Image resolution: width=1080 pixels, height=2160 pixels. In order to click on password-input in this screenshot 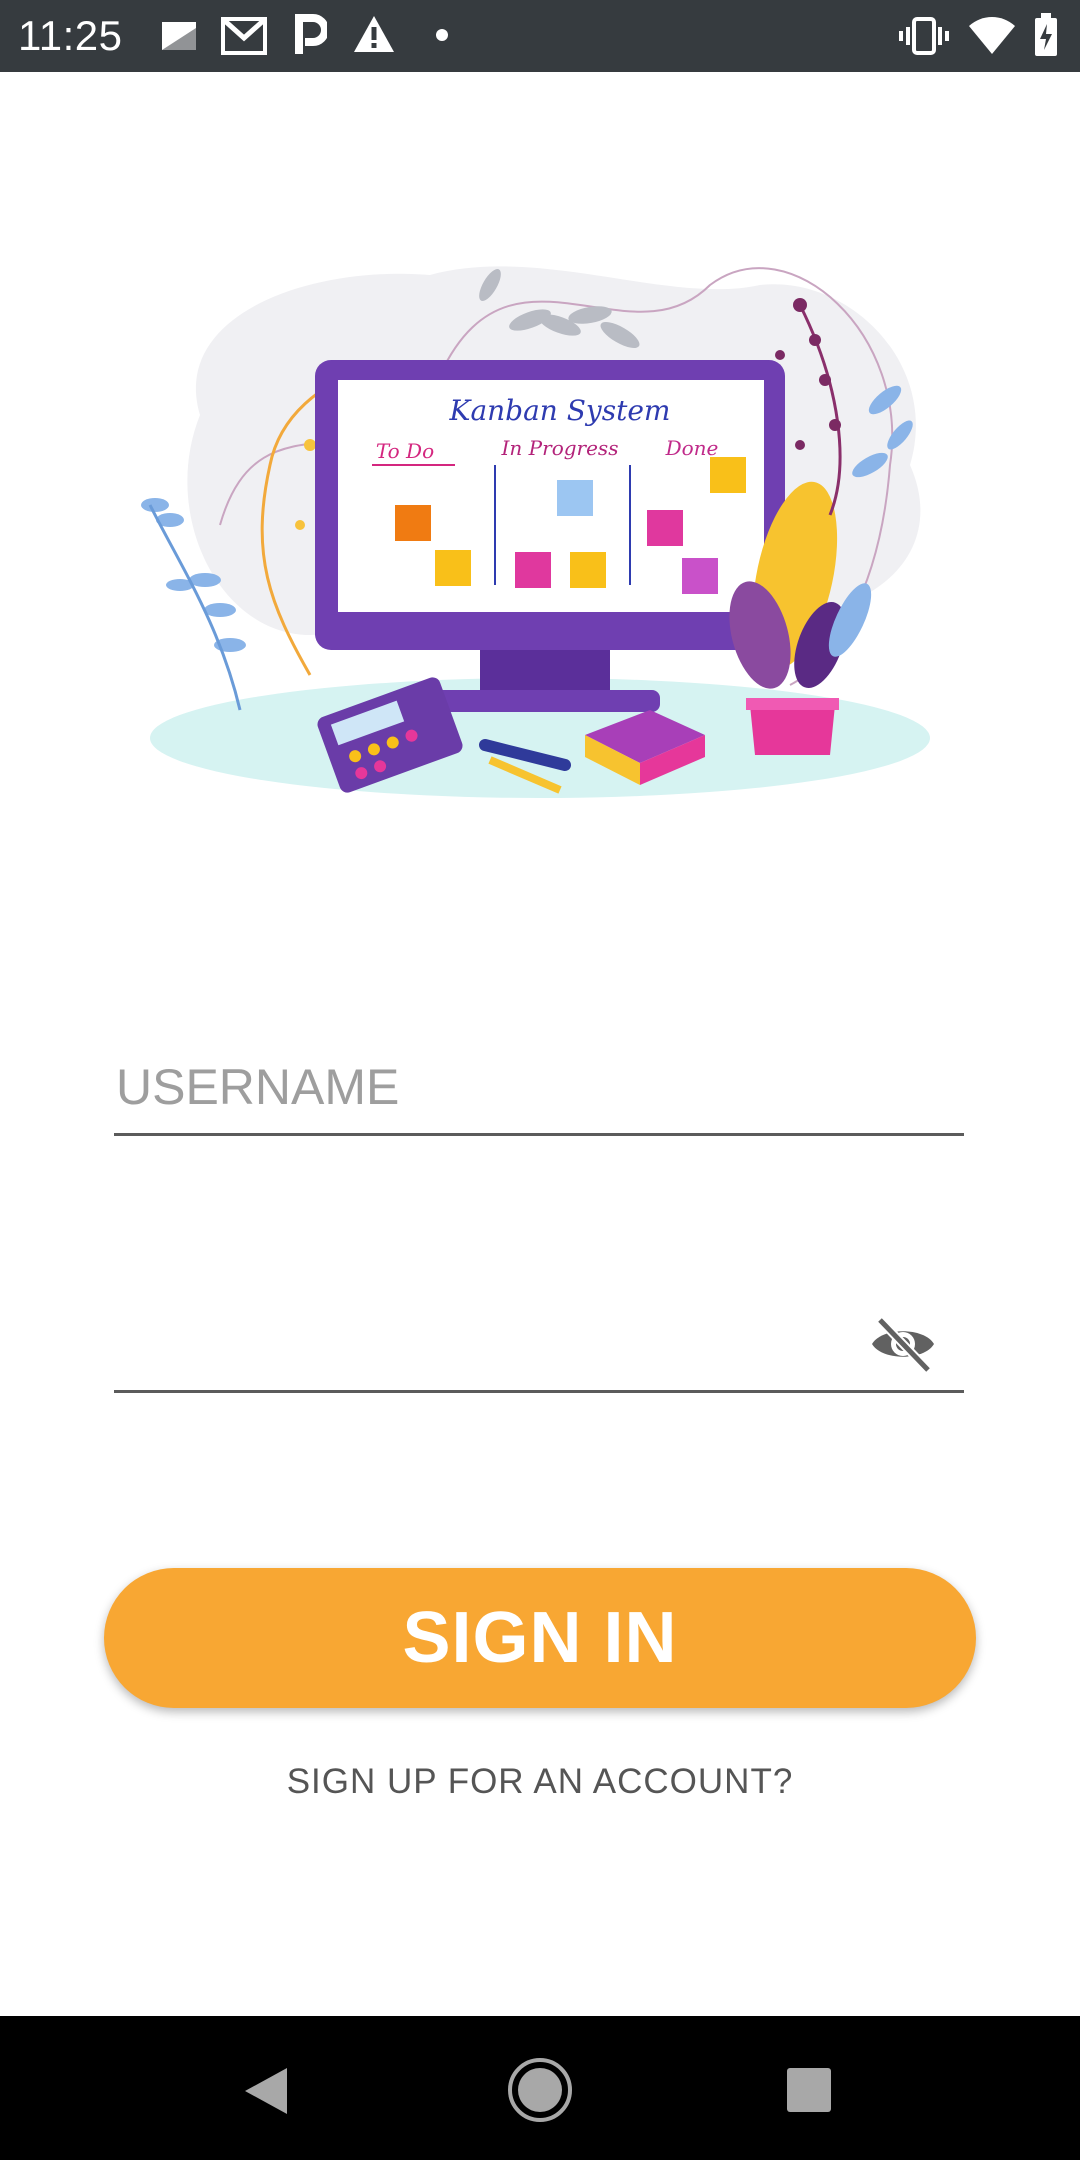, I will do `click(539, 1344)`.